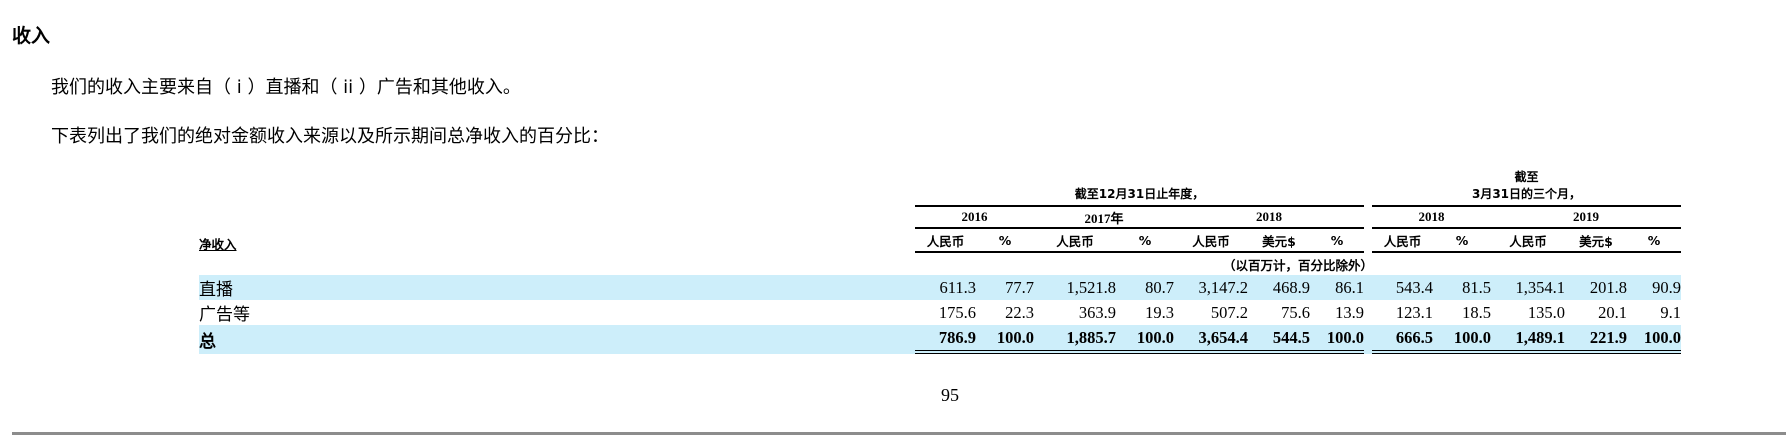 The image size is (1786, 440). What do you see at coordinates (1229, 312) in the screenshot?
I see `table-cell: 507.2` at bounding box center [1229, 312].